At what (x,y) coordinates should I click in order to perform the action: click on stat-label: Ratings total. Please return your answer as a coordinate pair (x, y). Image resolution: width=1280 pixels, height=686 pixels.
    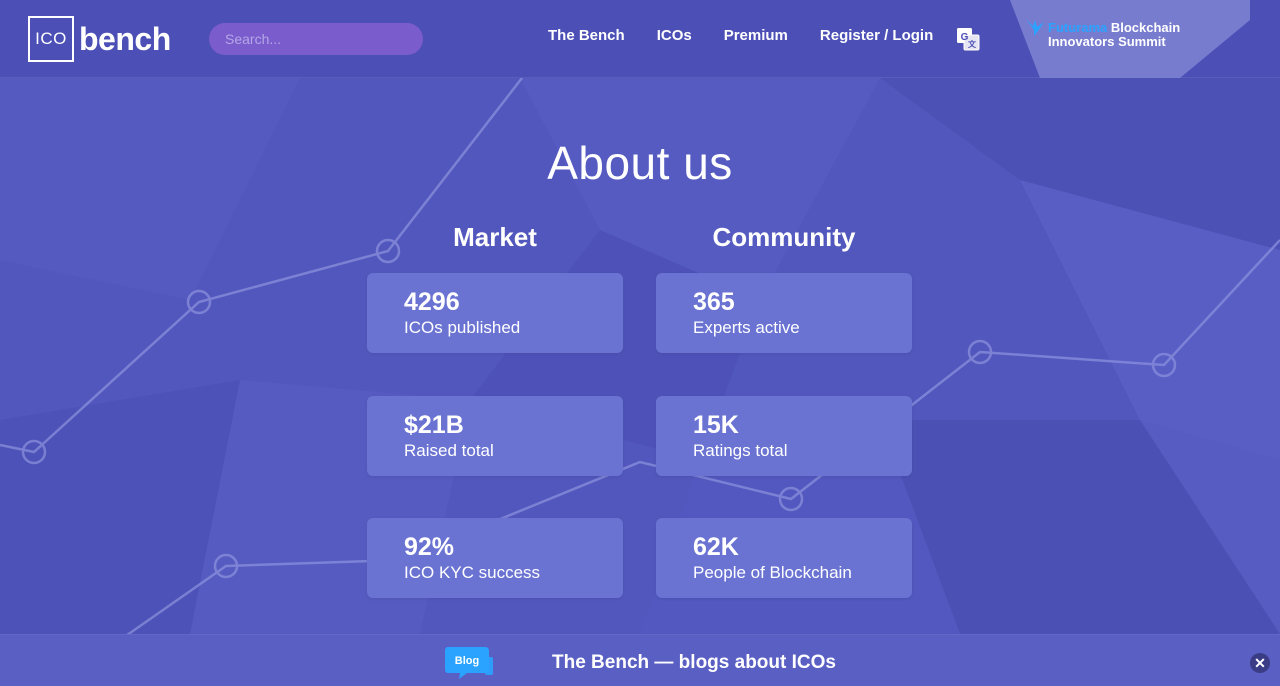
    Looking at the image, I should click on (740, 450).